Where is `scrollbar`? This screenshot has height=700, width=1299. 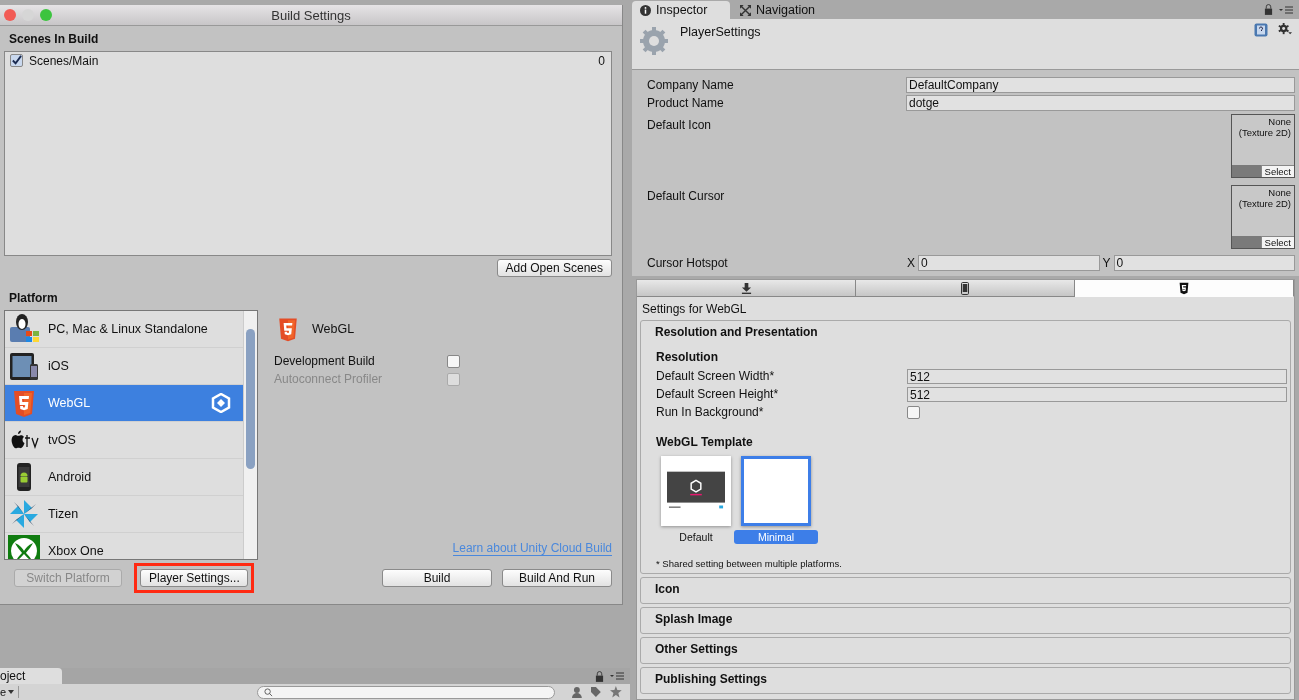
scrollbar is located at coordinates (250, 435).